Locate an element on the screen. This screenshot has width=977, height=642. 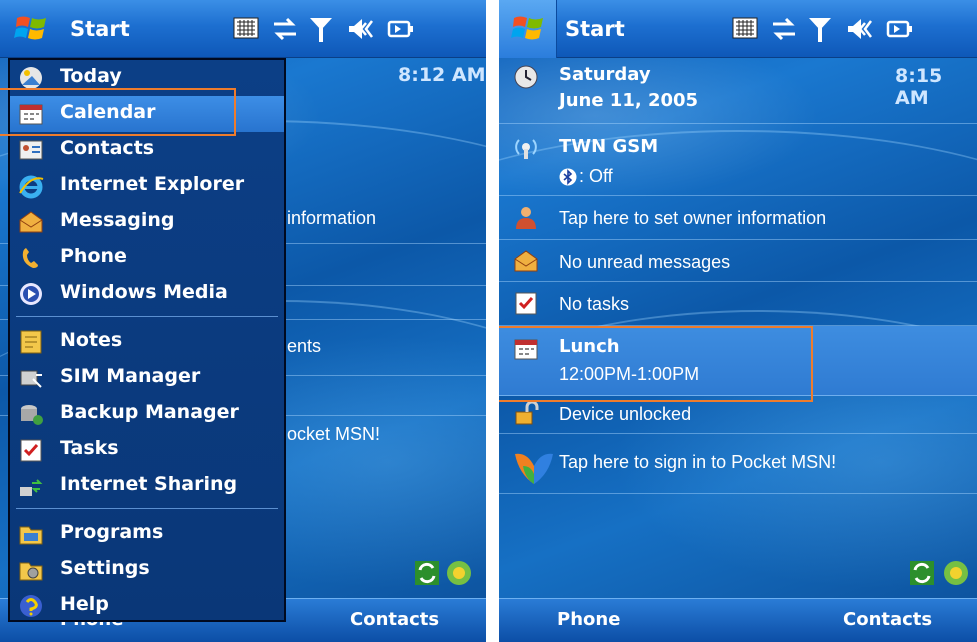
help-icon is located at coordinates (31, 606).